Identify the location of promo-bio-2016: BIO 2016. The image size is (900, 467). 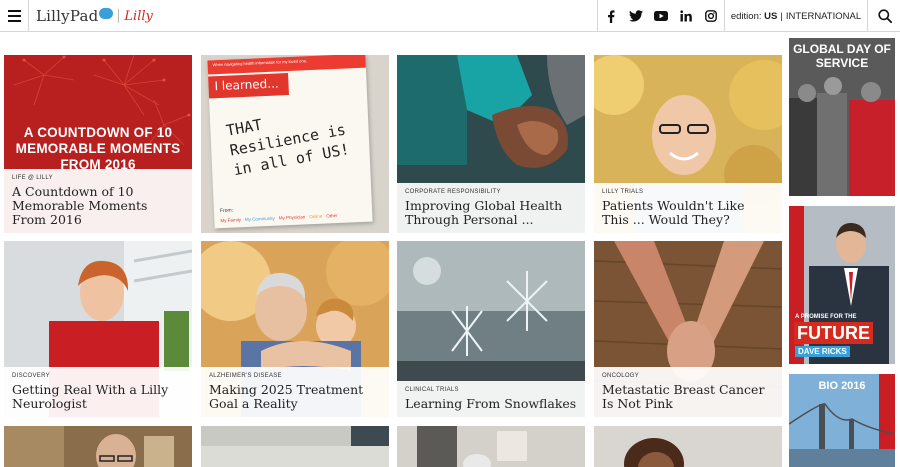
(842, 420).